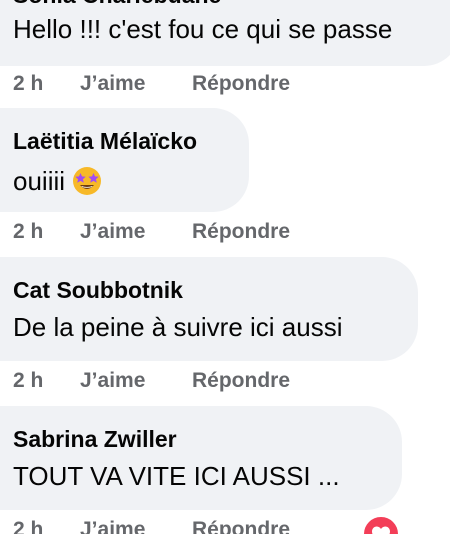 This screenshot has height=534, width=450. I want to click on comment-text: Hello !!! c'est fou ce qui se passe, so click(203, 29).